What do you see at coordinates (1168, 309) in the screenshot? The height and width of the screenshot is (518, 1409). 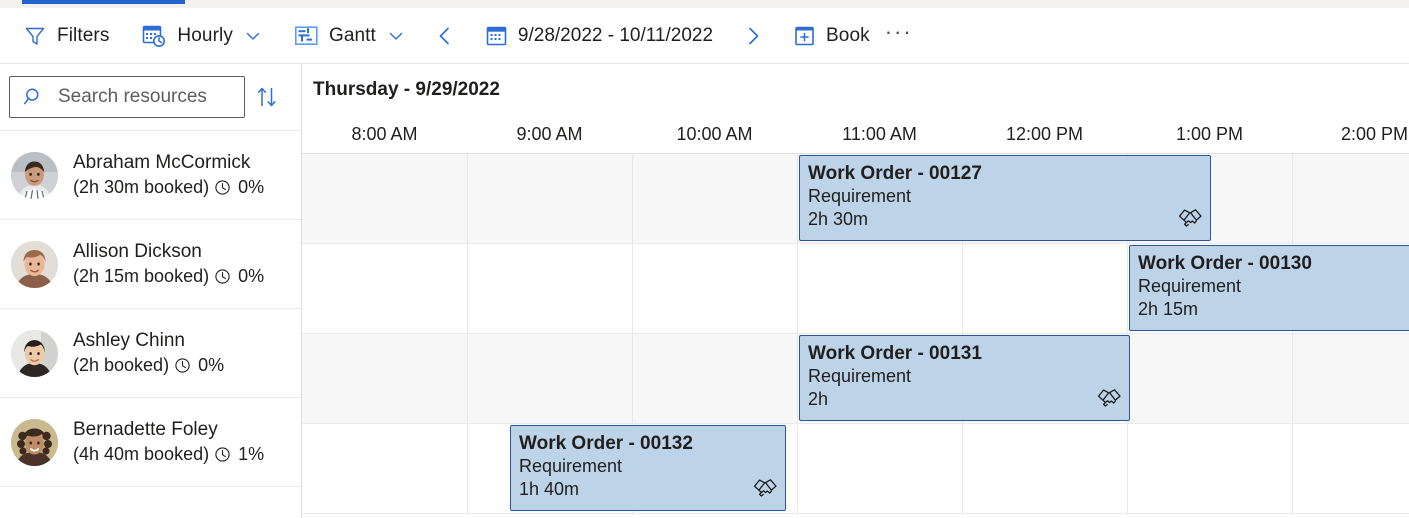 I see `booking-duration: 2h 15m` at bounding box center [1168, 309].